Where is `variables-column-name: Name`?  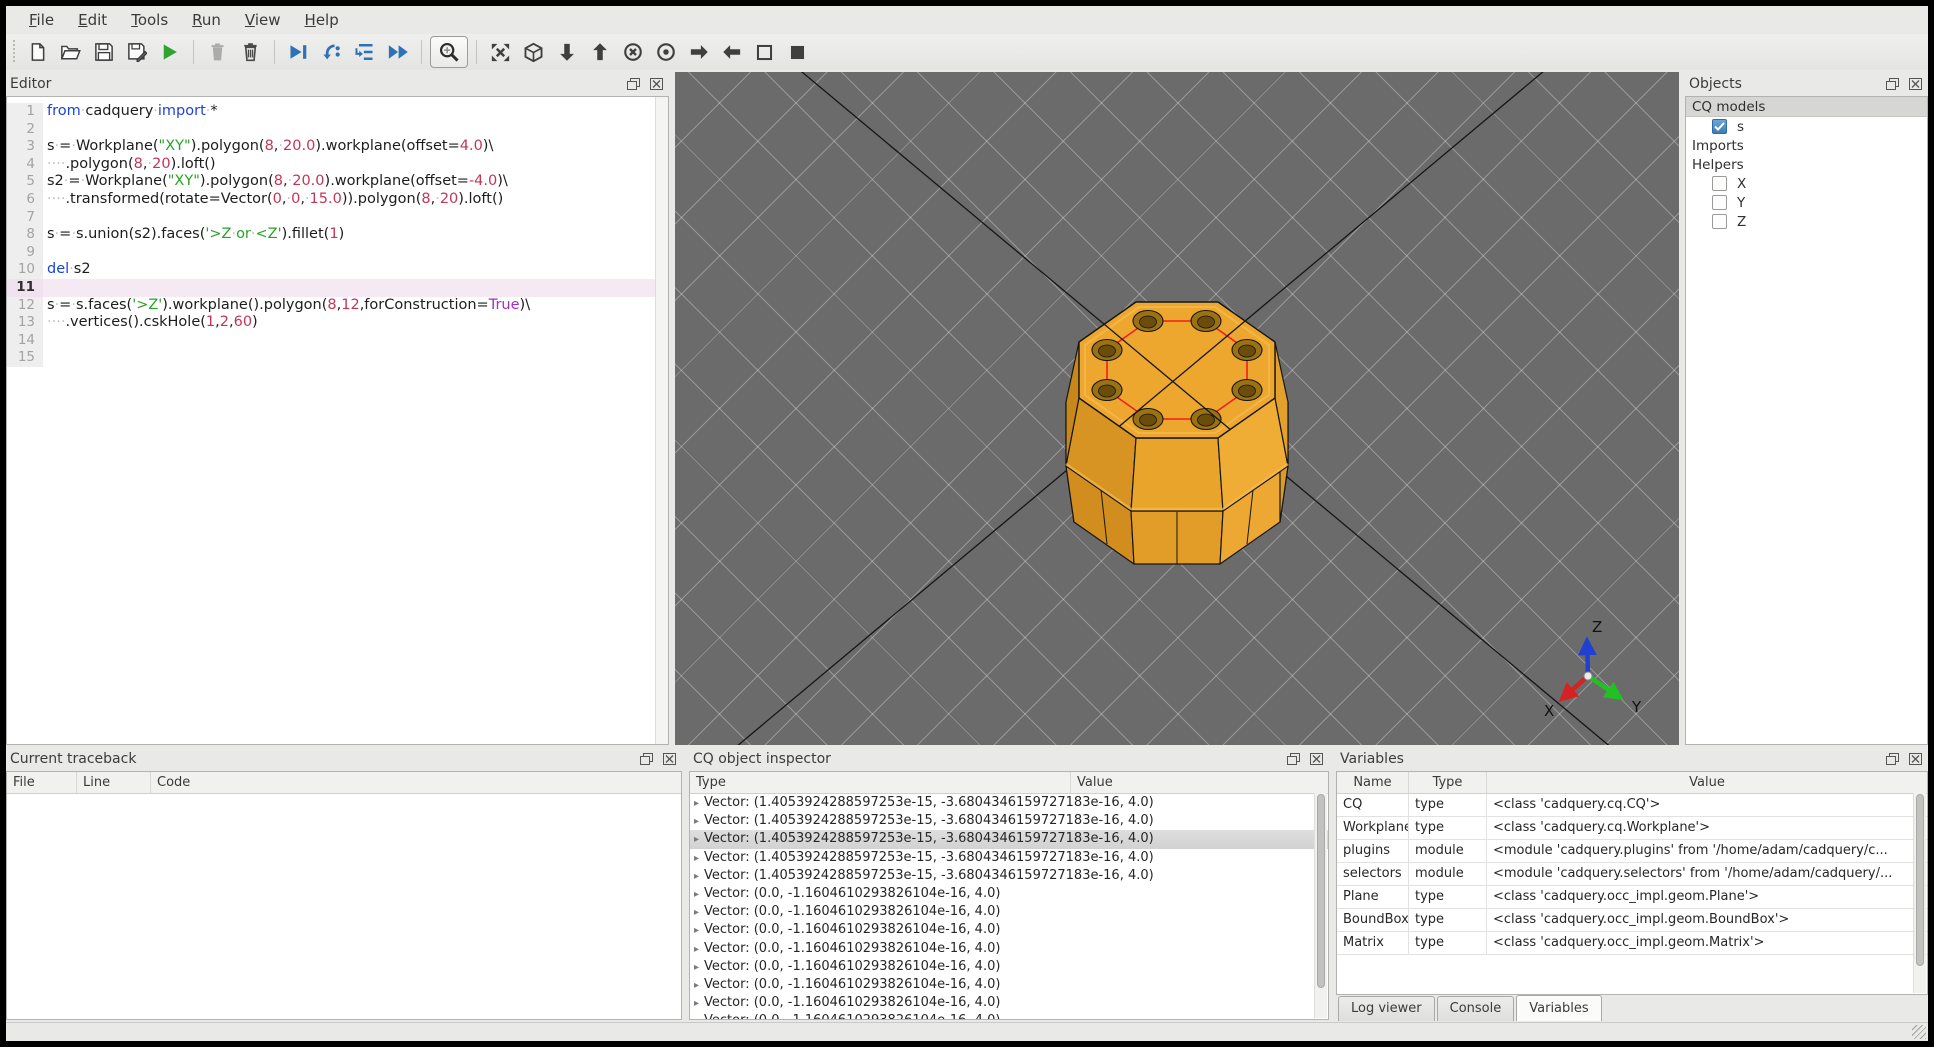 variables-column-name: Name is located at coordinates (1373, 782).